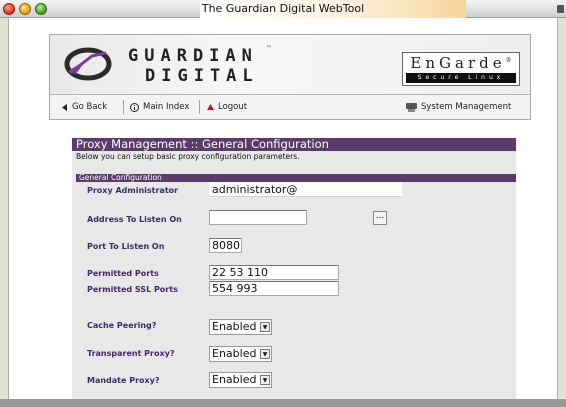  I want to click on left-margin, so click(4, 208).